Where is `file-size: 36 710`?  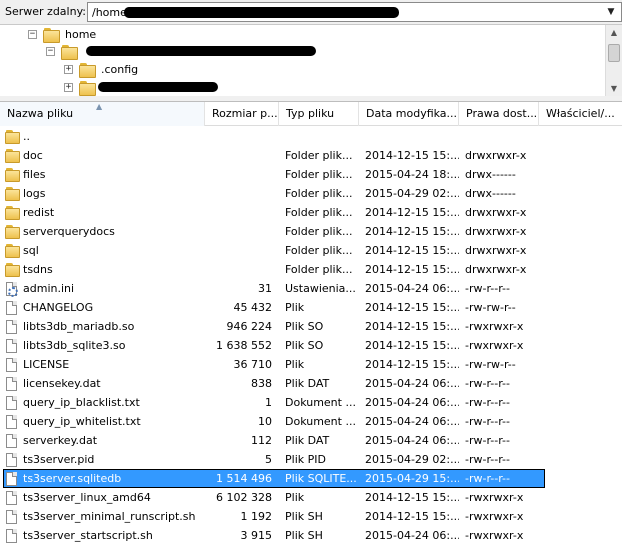
file-size: 36 710 is located at coordinates (253, 364).